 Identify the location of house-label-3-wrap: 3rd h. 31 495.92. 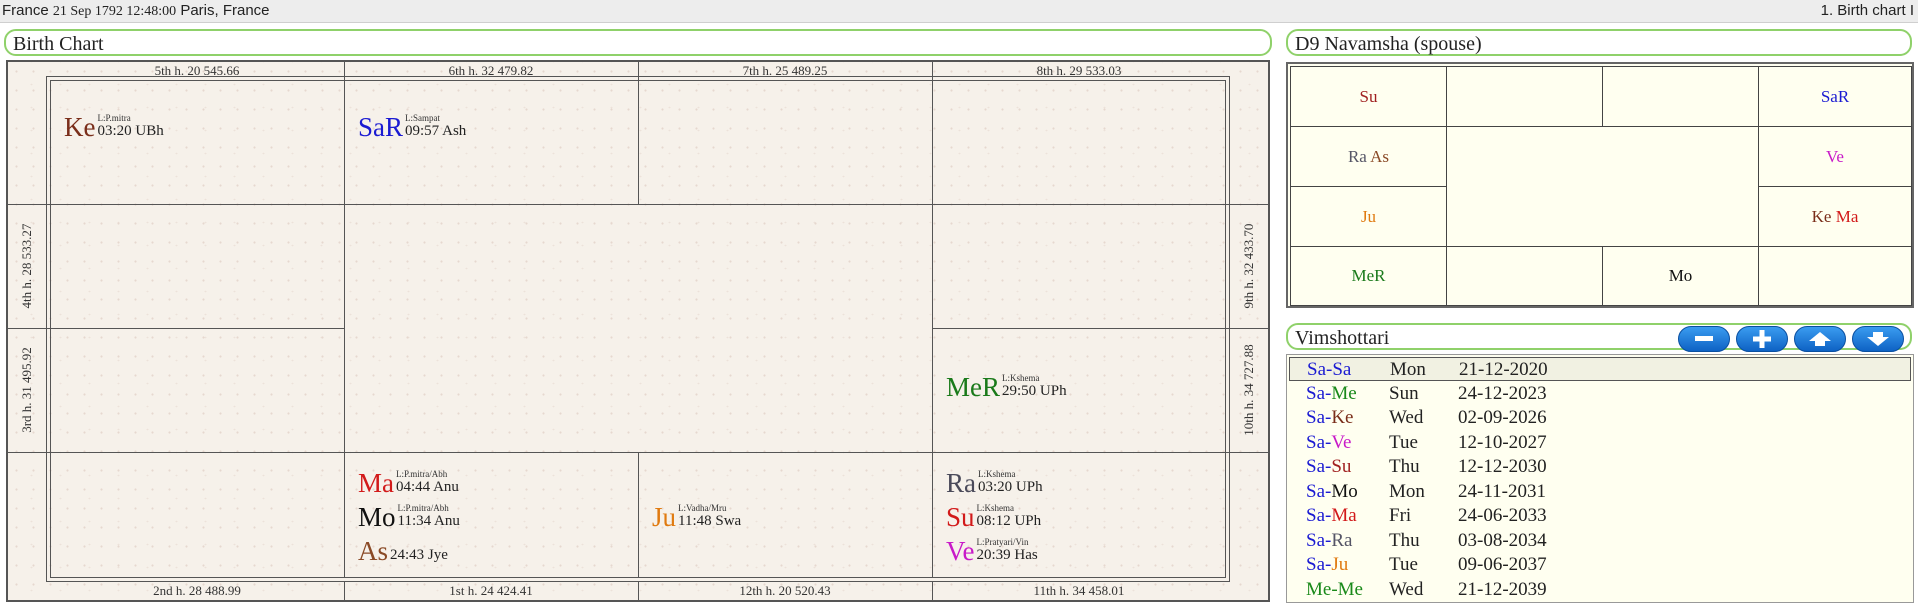
(27, 390).